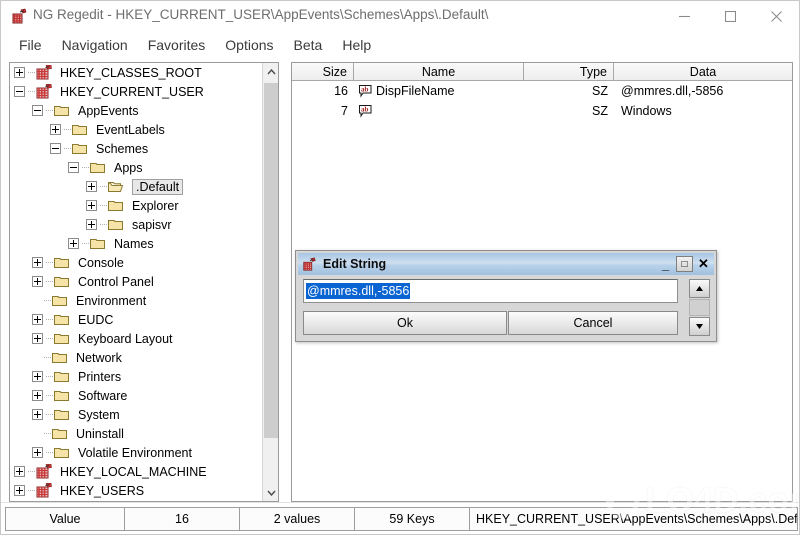 The height and width of the screenshot is (535, 800). Describe the element at coordinates (270, 71) in the screenshot. I see `chevron-up-icon` at that location.